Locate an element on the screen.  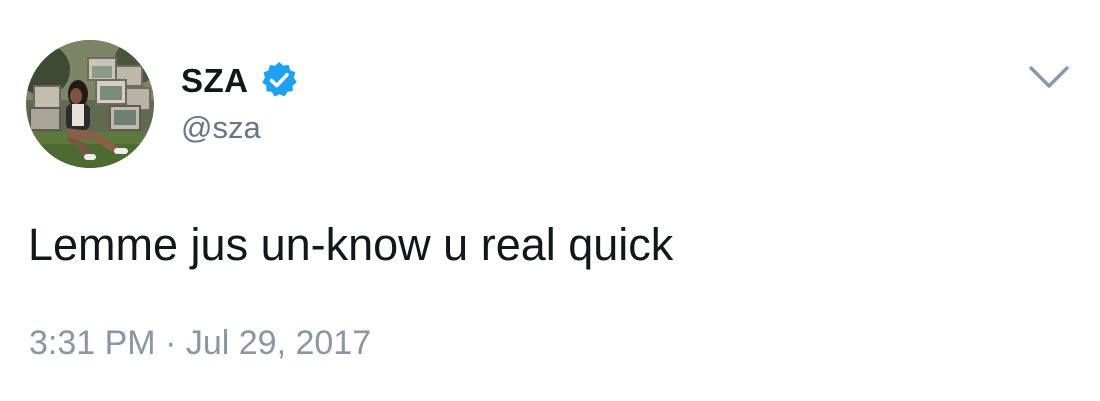
tweet-time: 3:31 PM is located at coordinates (92, 343).